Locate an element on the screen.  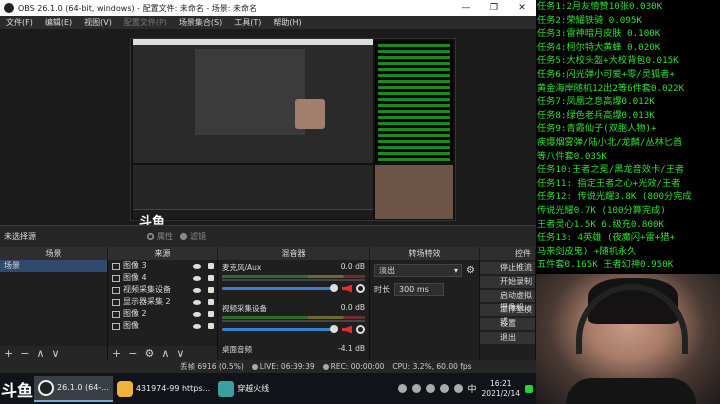
source-item: 显示器采集 2 is located at coordinates (162, 302).